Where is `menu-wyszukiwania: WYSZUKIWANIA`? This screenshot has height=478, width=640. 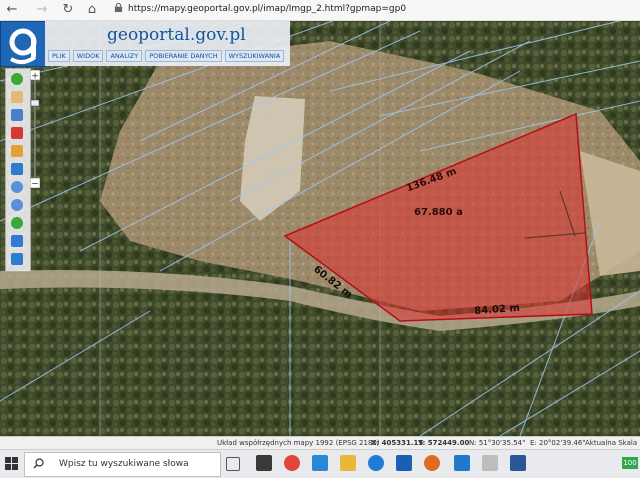
menu-wyszukiwania: WYSZUKIWANIA is located at coordinates (254, 56).